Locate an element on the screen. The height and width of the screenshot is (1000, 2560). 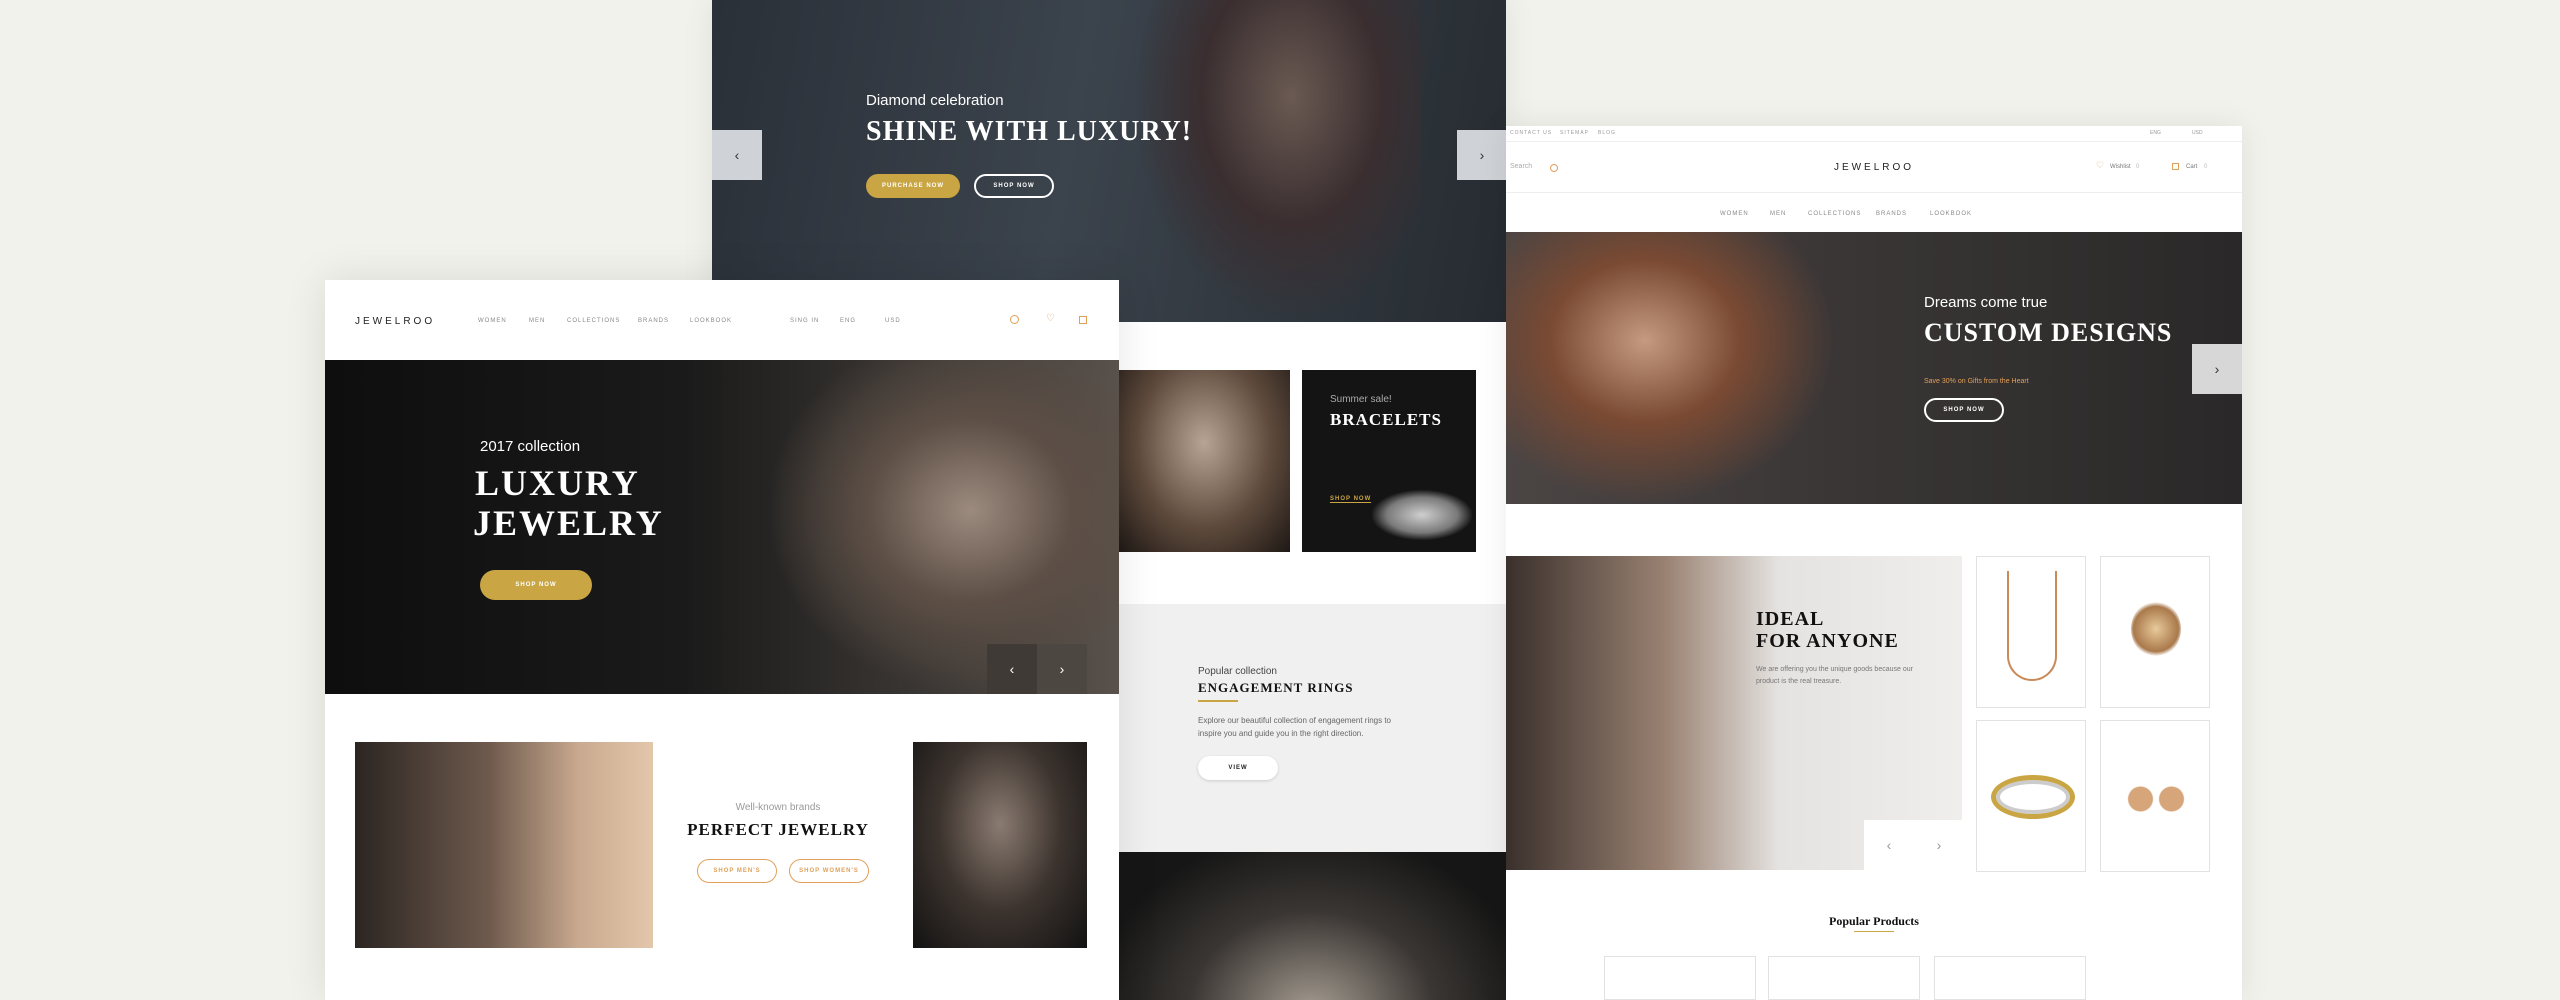
brands-kicker: Well-known brands is located at coordinates (778, 807).